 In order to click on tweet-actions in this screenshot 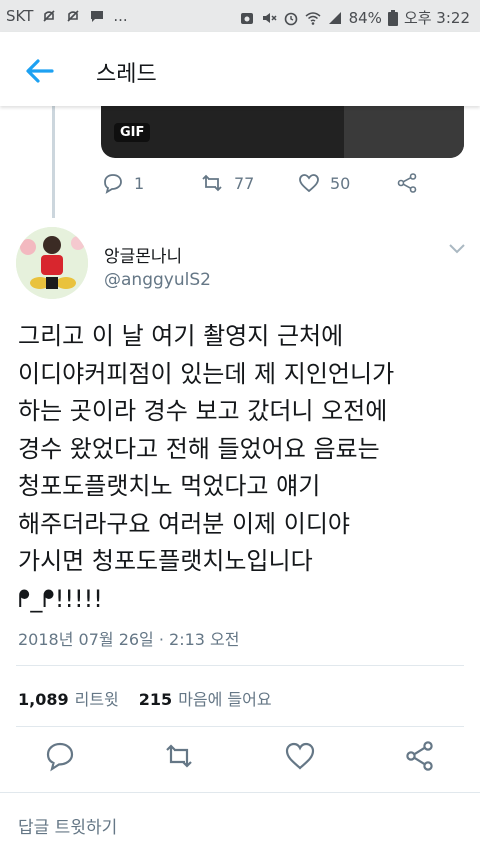, I will do `click(240, 760)`.